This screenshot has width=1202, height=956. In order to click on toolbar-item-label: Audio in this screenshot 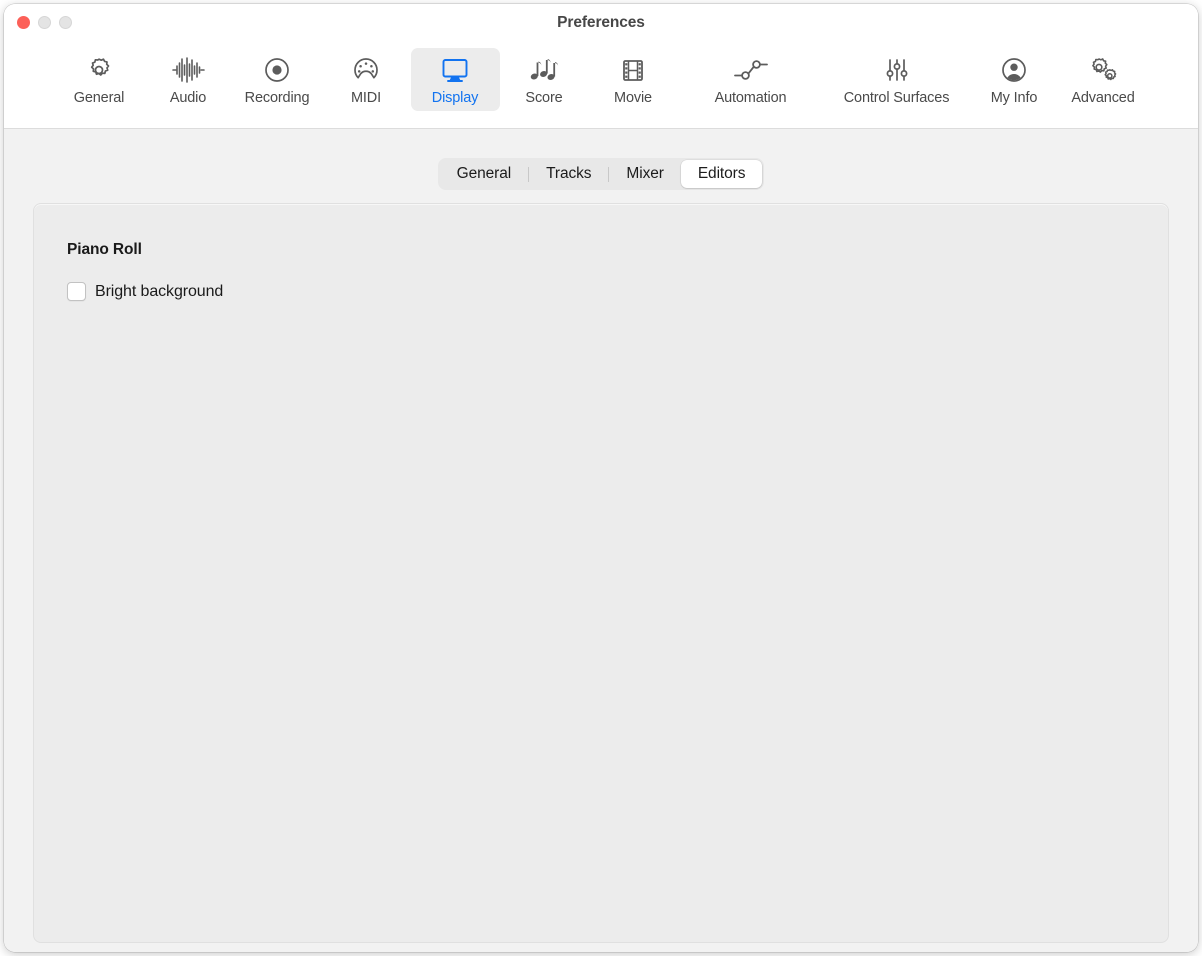, I will do `click(188, 98)`.